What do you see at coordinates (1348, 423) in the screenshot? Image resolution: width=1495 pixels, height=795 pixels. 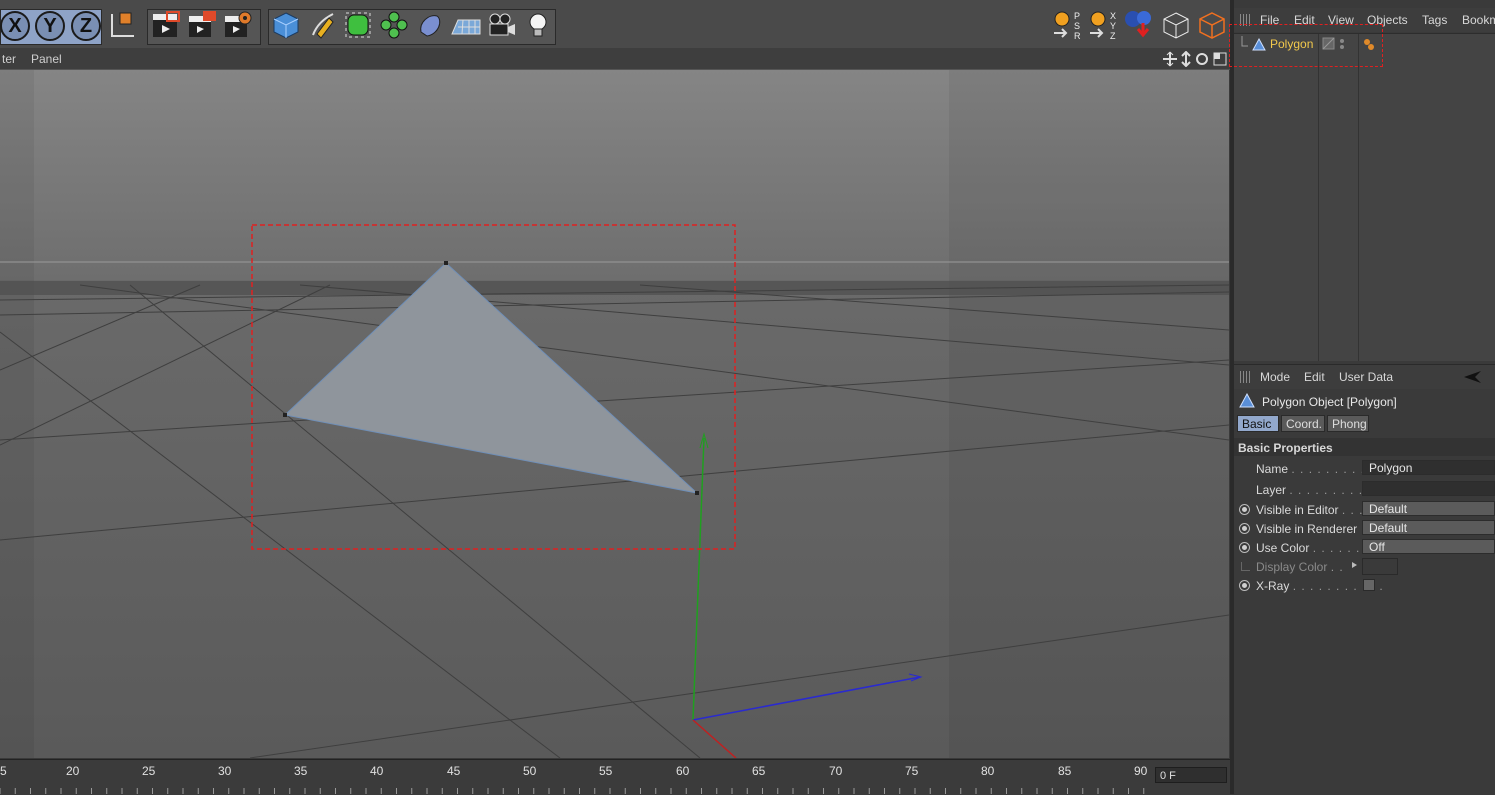 I see `tab-phong: Phong` at bounding box center [1348, 423].